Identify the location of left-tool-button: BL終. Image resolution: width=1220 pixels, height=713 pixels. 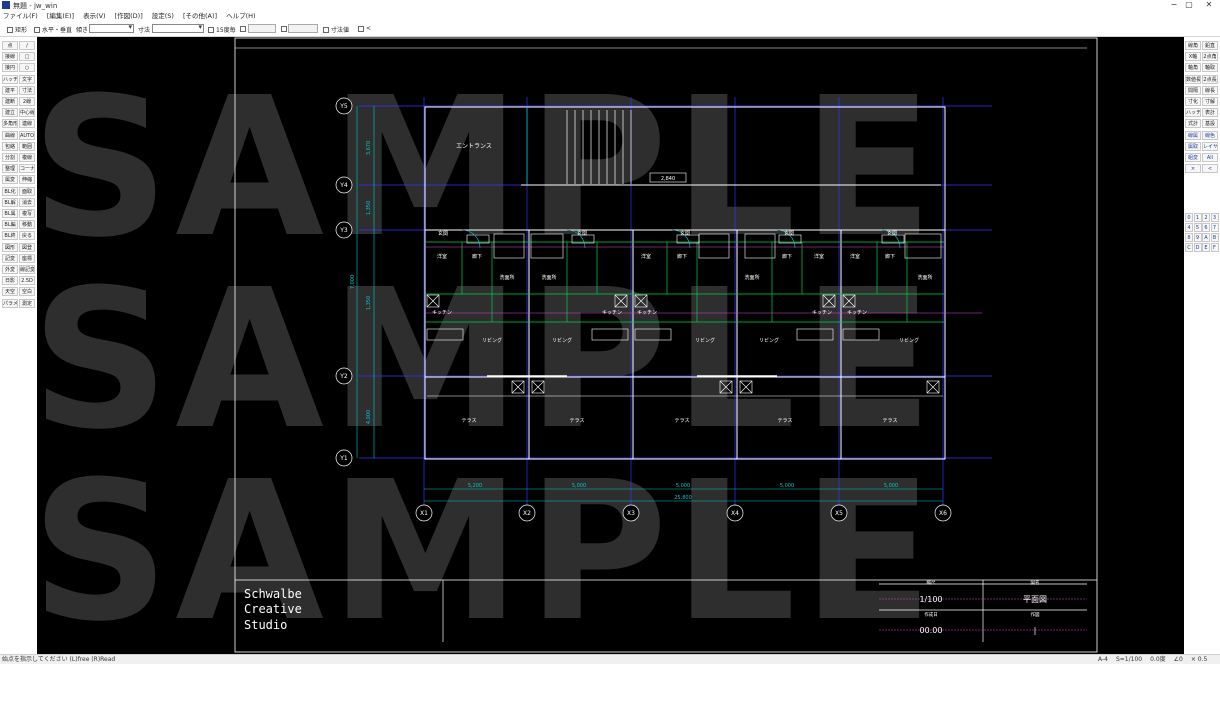
(10, 236).